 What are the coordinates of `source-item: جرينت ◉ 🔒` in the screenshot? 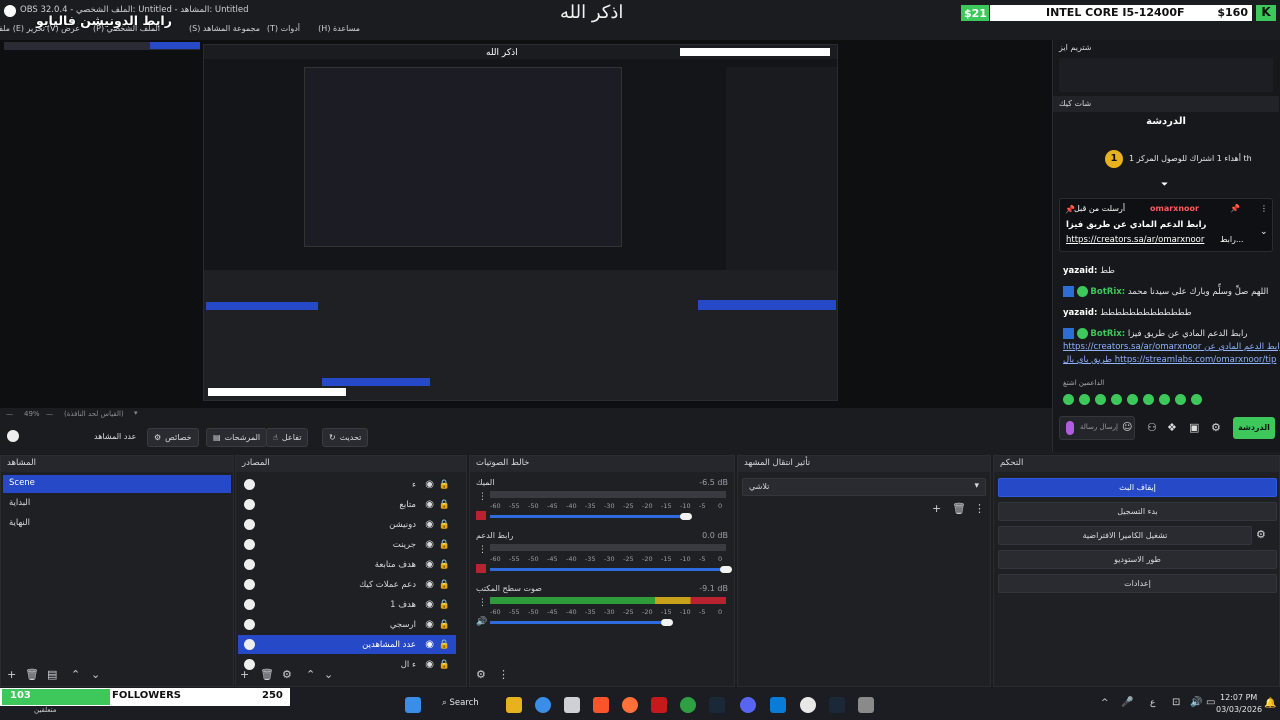 It's located at (347, 544).